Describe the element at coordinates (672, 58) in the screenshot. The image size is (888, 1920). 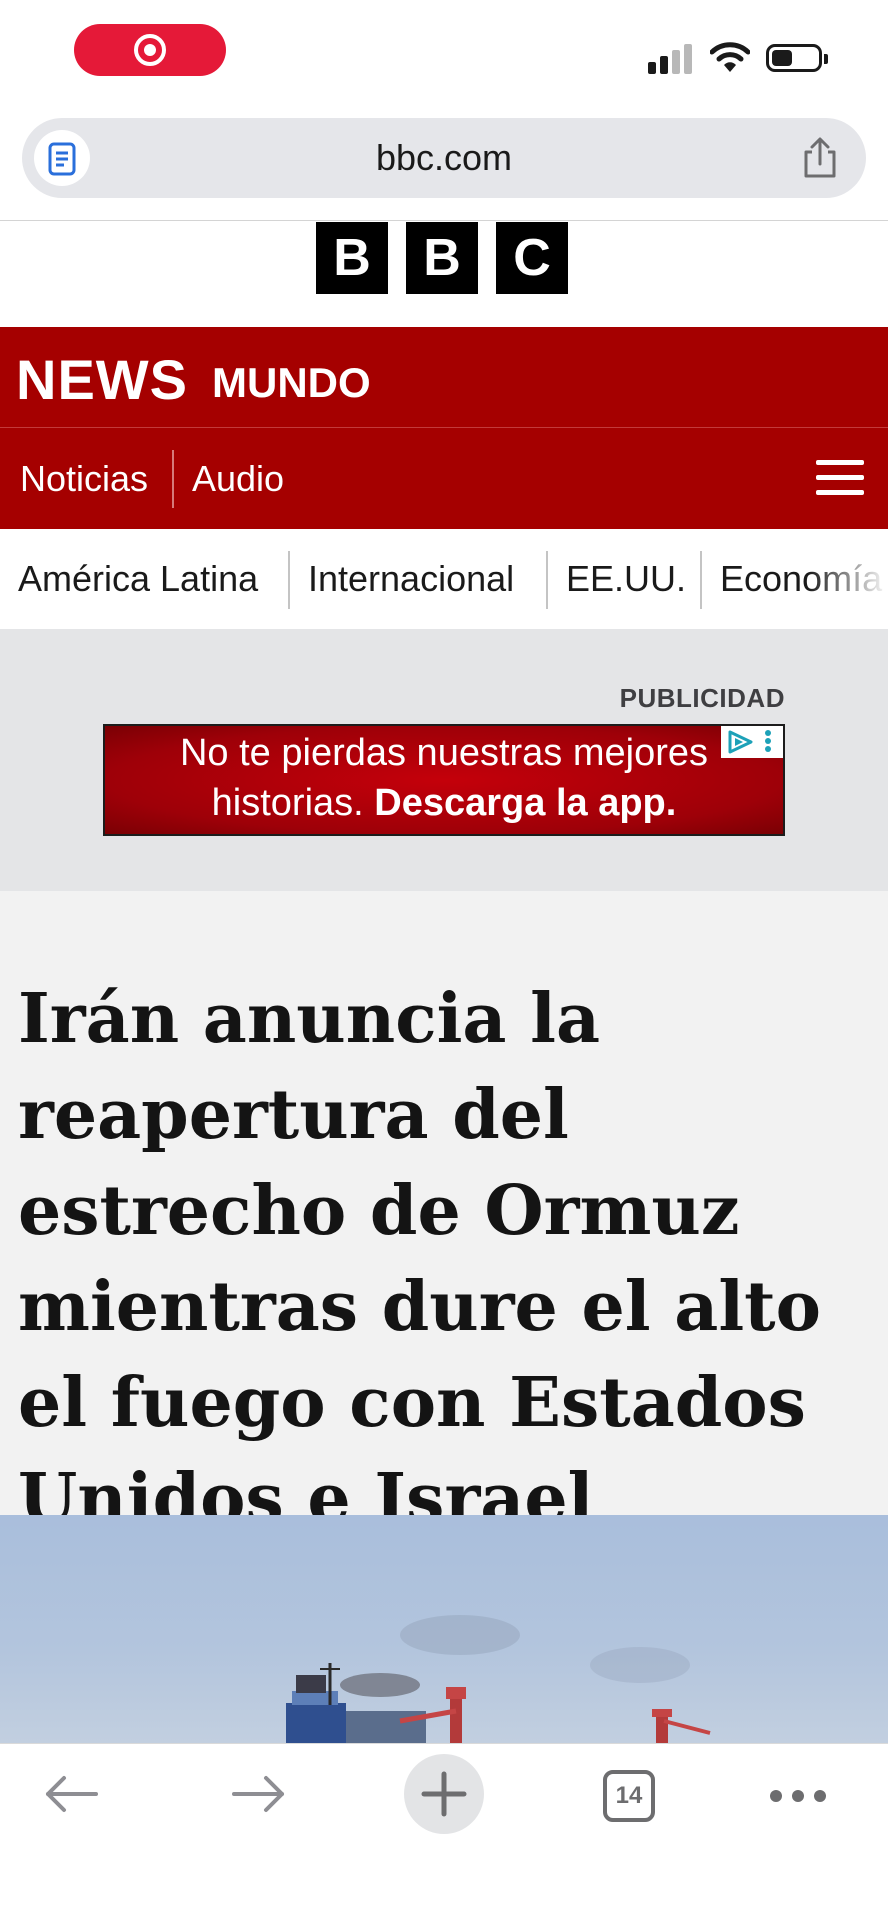
I see `signal-icon` at that location.